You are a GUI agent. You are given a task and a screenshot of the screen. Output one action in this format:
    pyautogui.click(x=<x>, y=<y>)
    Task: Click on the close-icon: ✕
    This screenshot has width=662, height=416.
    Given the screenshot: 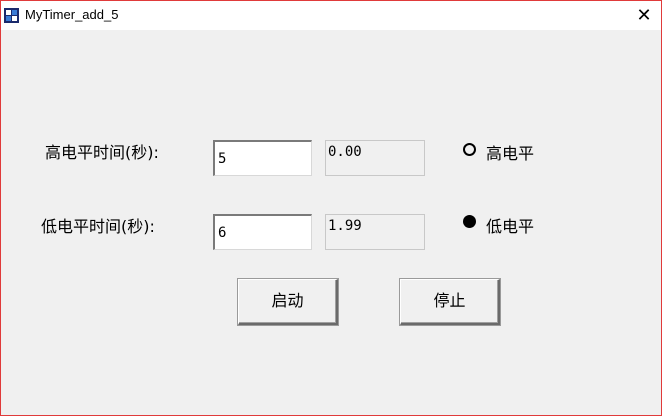 What is the action you would take?
    pyautogui.click(x=644, y=15)
    